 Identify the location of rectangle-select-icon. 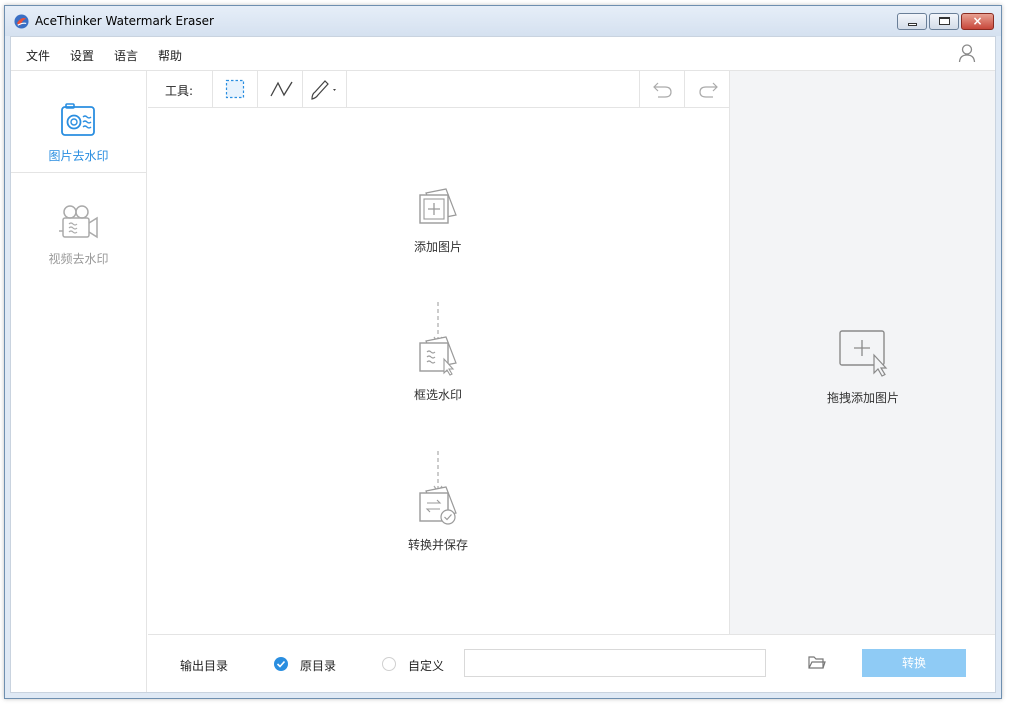
(235, 89).